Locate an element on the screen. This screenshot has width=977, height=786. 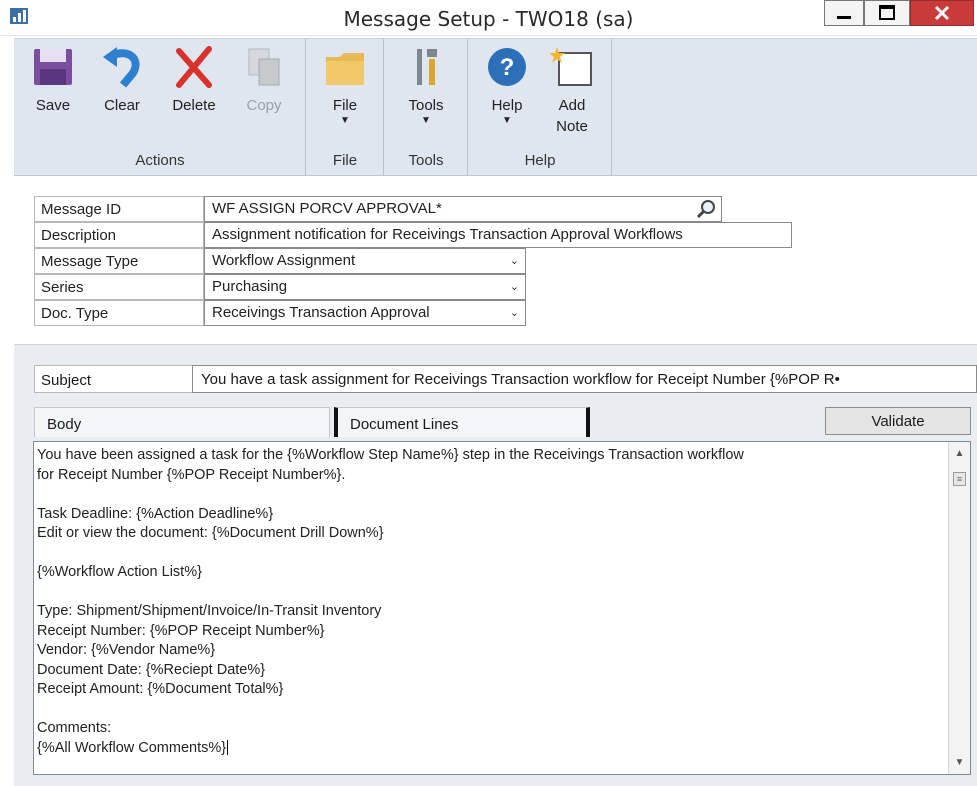
body-line: Task Deadline: {%Action Deadline%} is located at coordinates (155, 513).